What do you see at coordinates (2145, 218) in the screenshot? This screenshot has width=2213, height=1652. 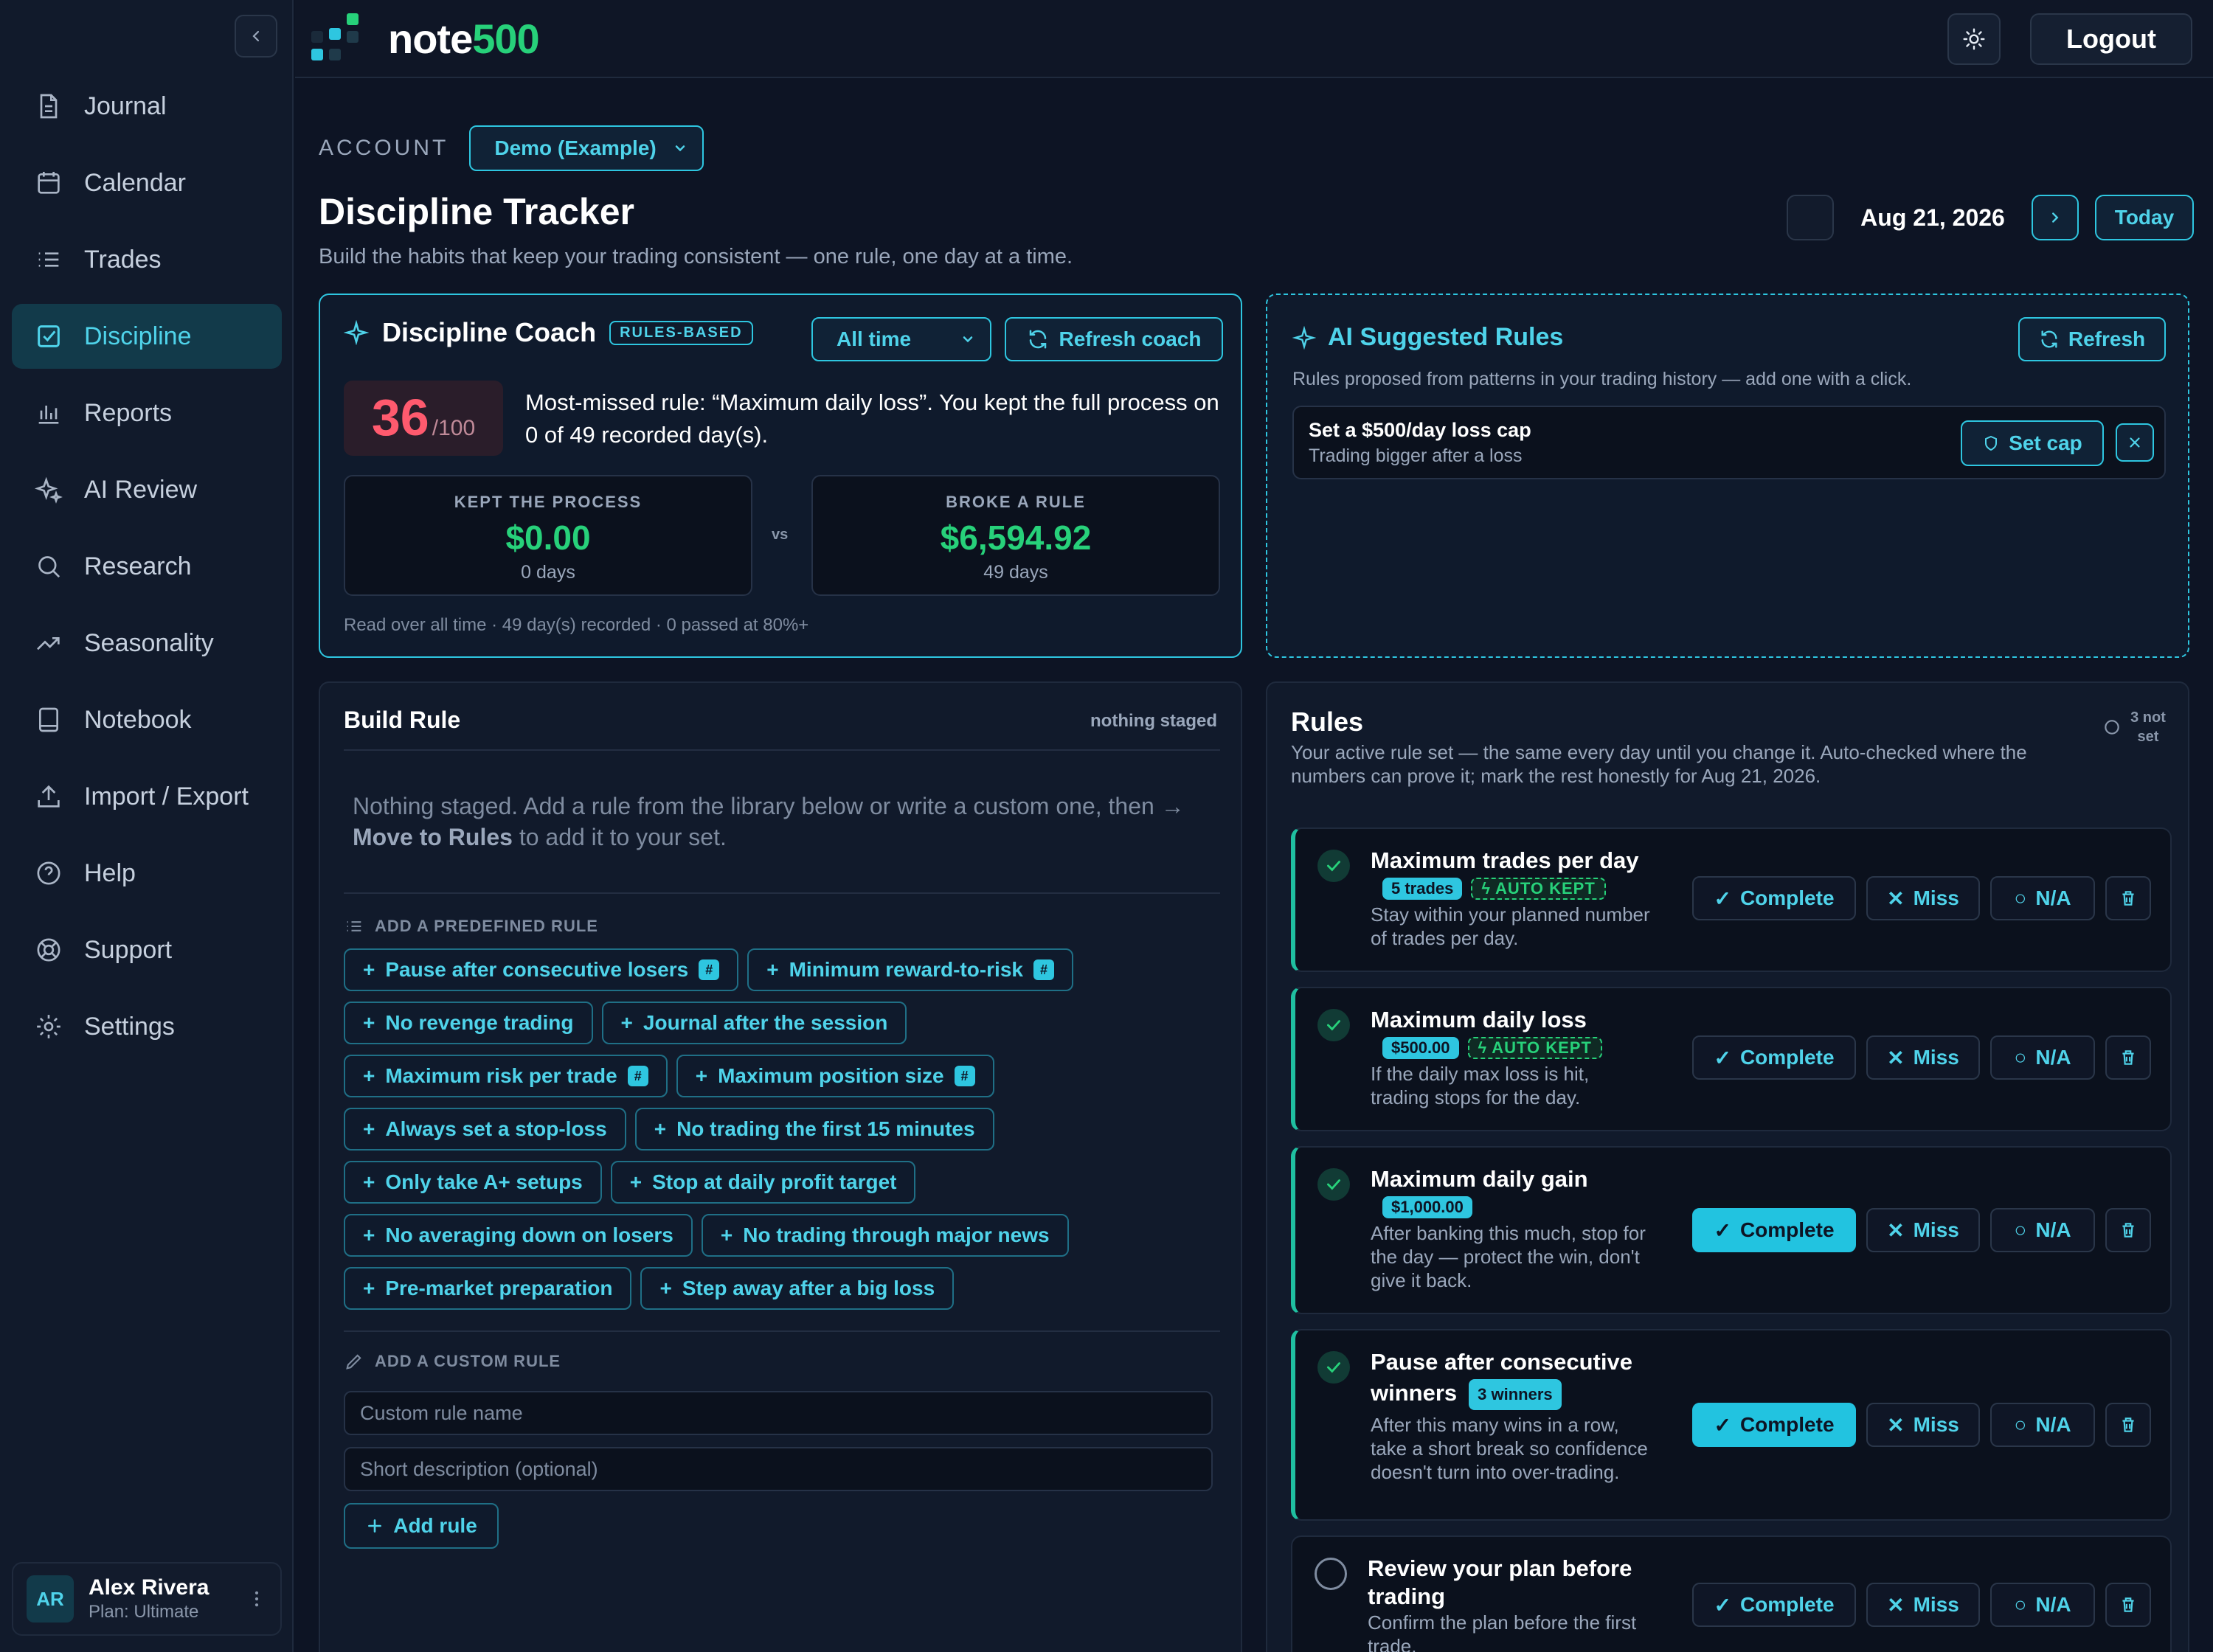 I see `today-button: Today` at bounding box center [2145, 218].